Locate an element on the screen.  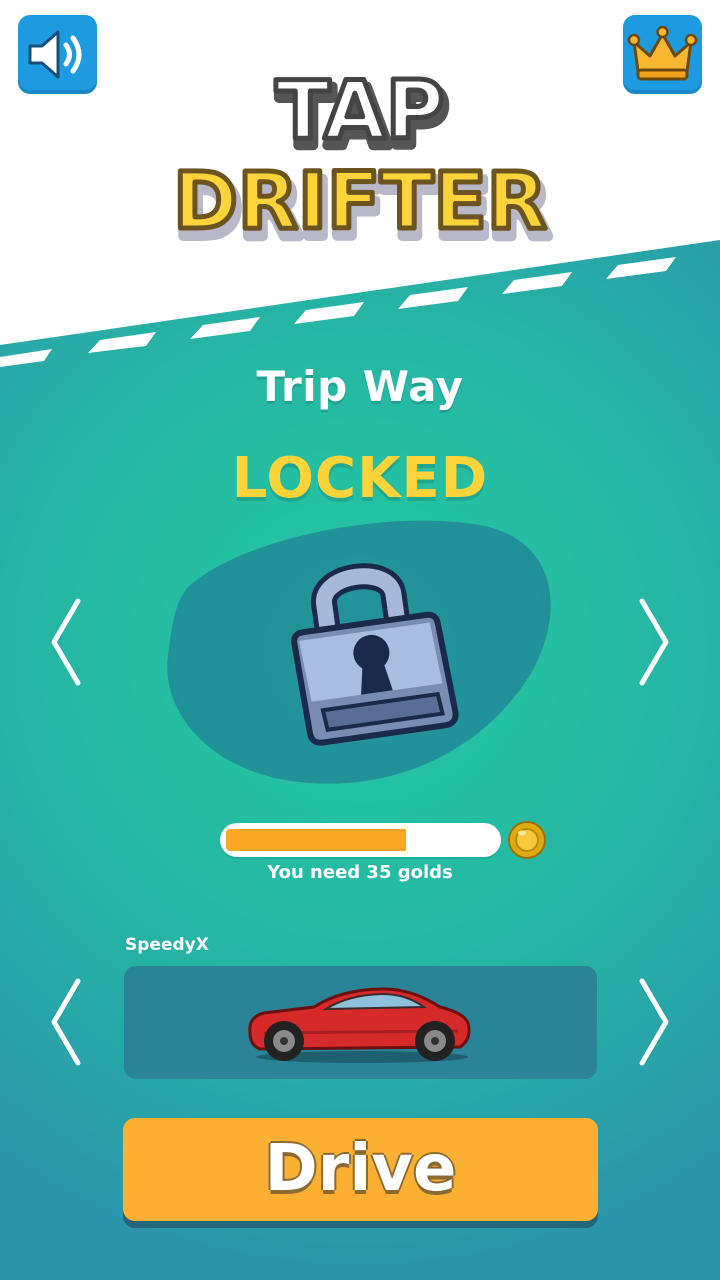
leaderboard-button is located at coordinates (662, 54).